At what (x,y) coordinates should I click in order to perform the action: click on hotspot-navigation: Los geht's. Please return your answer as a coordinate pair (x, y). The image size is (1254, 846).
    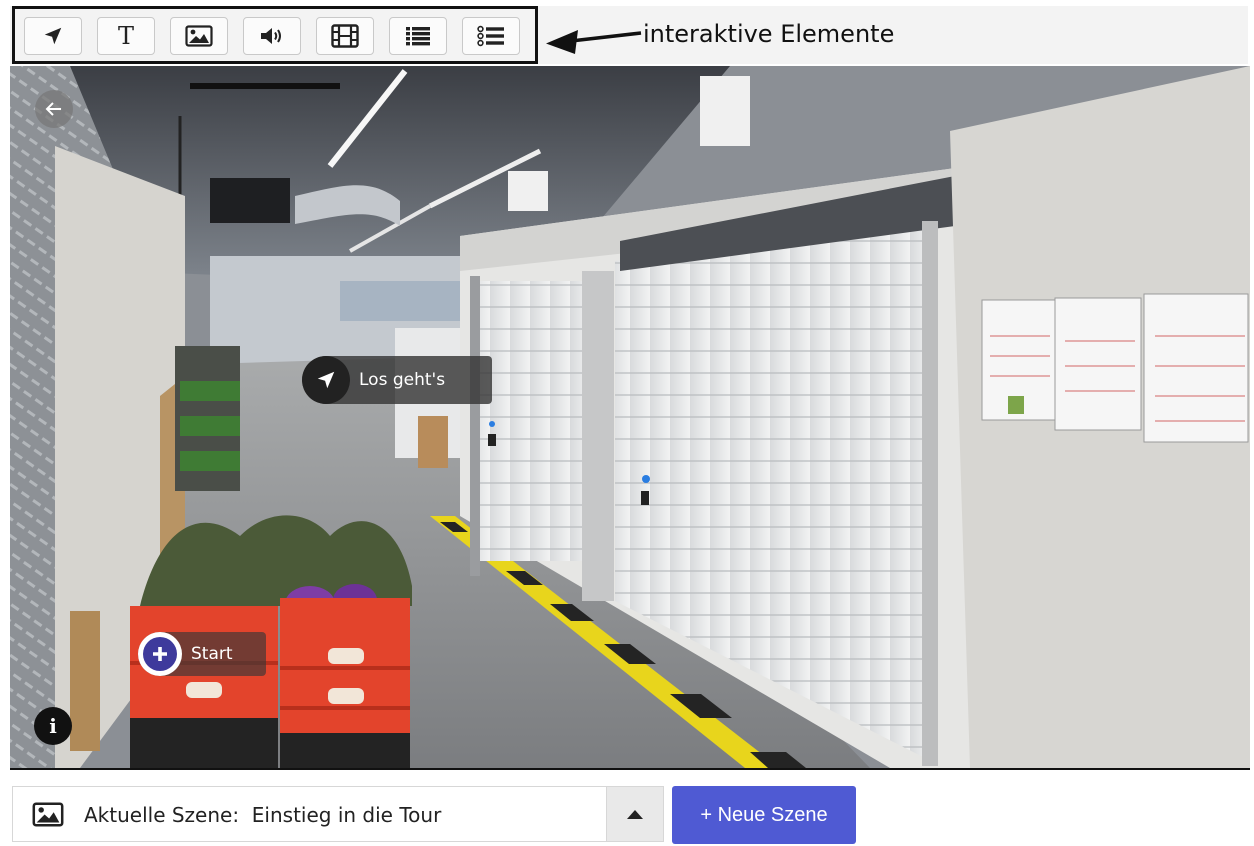
    Looking at the image, I should click on (397, 380).